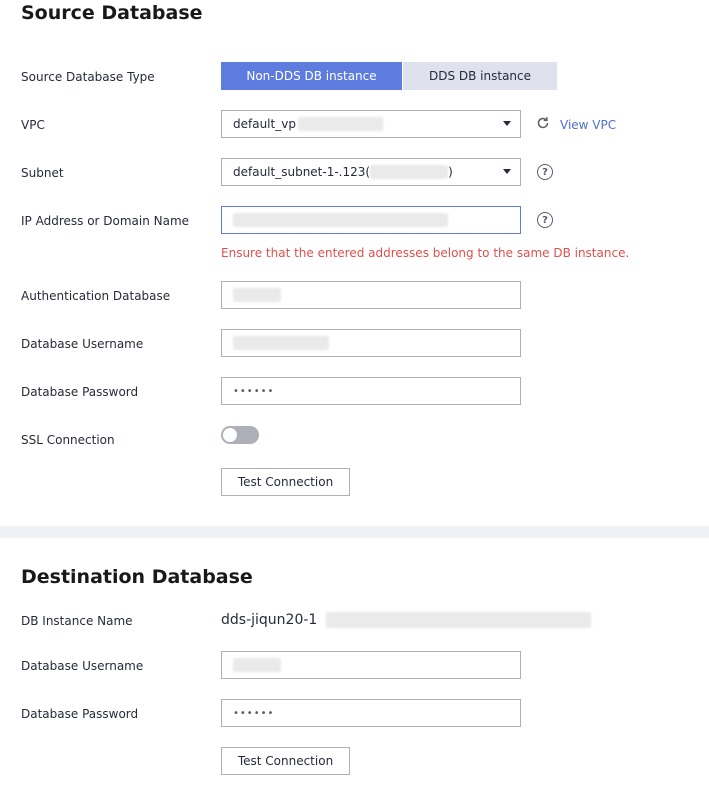 The height and width of the screenshot is (786, 709). I want to click on destination-section-title: Destination Database, so click(137, 577).